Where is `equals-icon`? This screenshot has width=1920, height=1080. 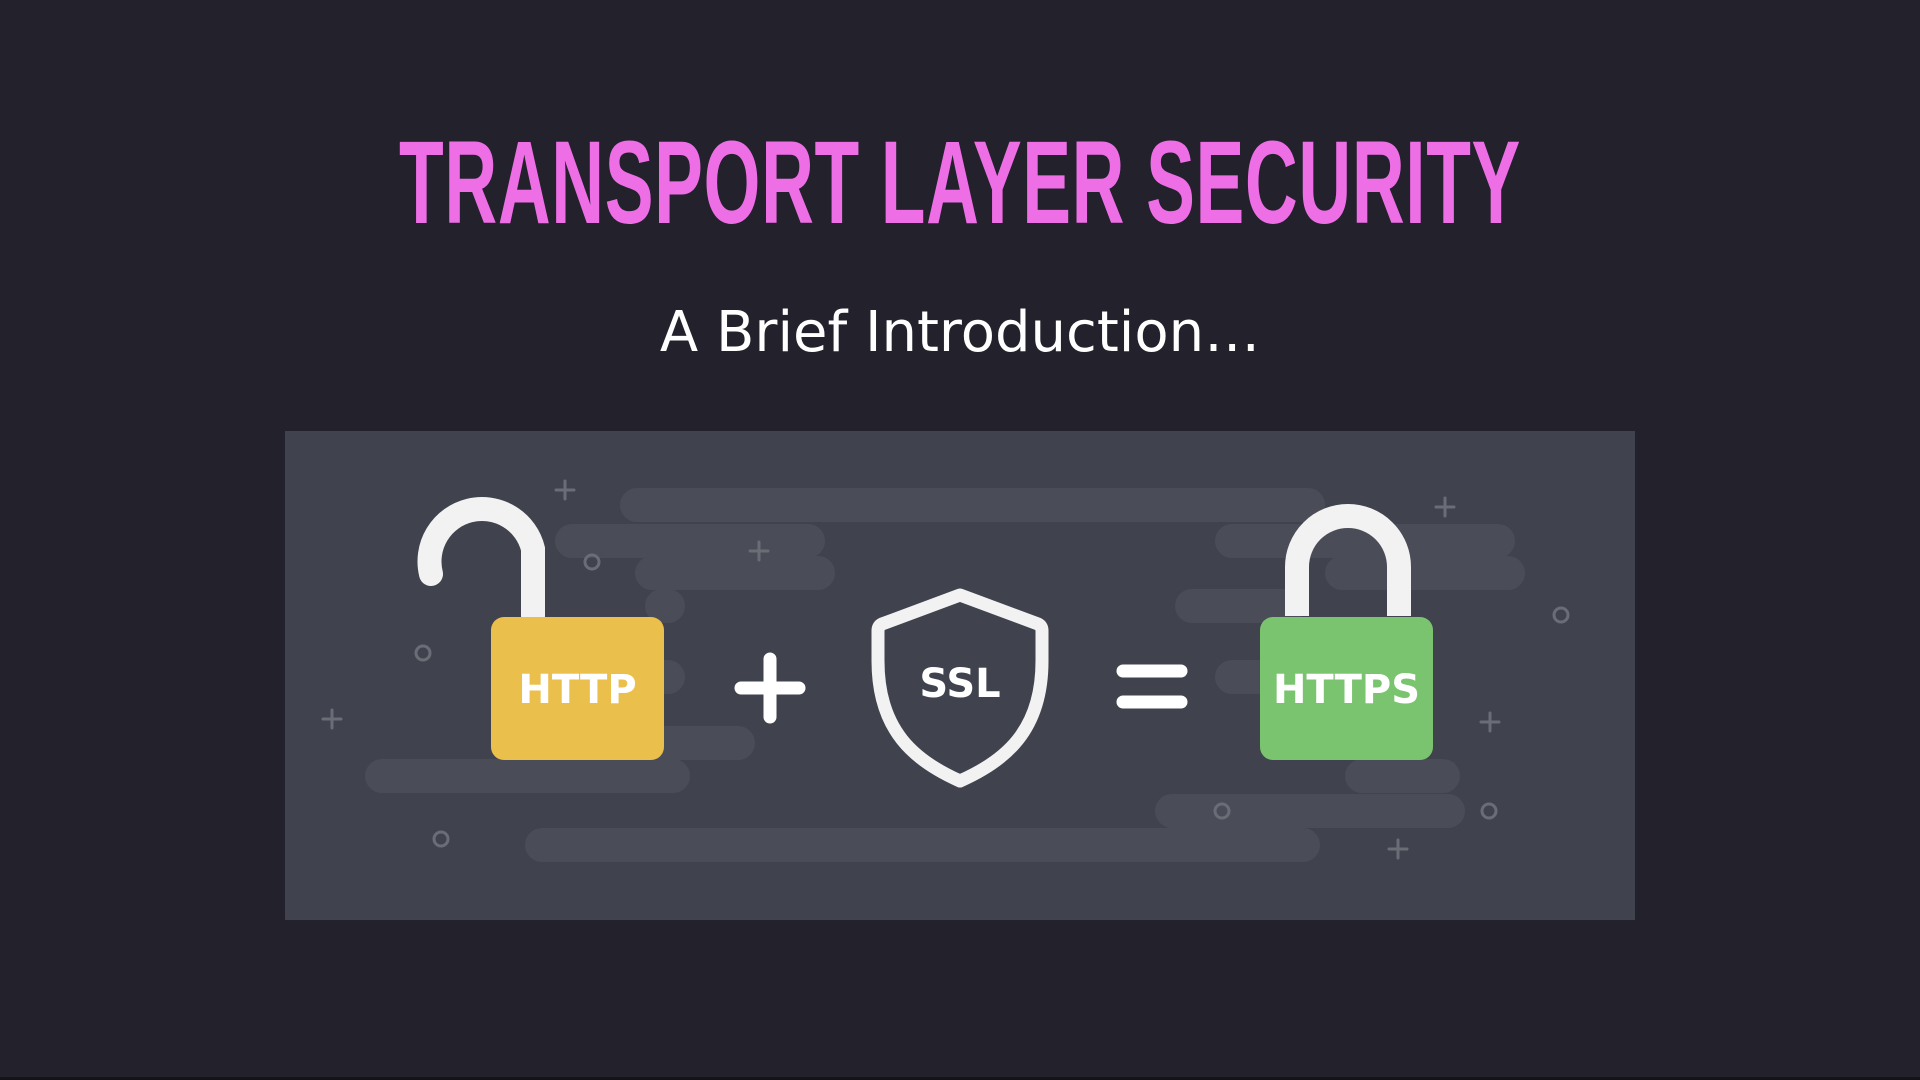 equals-icon is located at coordinates (1152, 686).